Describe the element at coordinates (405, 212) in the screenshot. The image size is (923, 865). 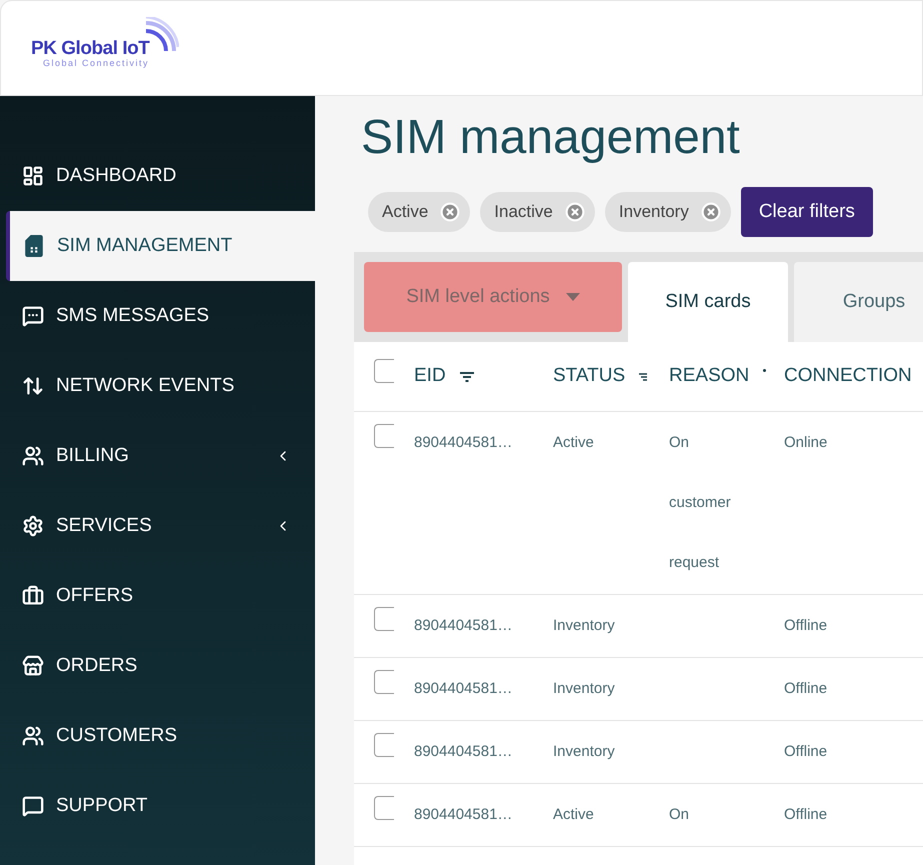
I see `filter-label: Active` at that location.